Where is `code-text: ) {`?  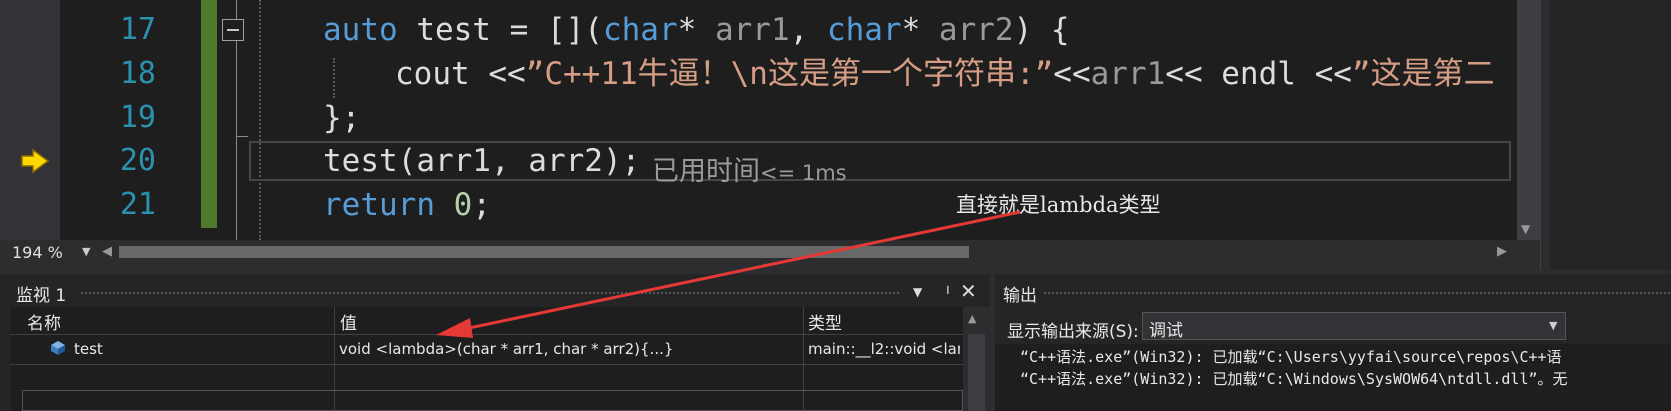
code-text: ) { is located at coordinates (1041, 30).